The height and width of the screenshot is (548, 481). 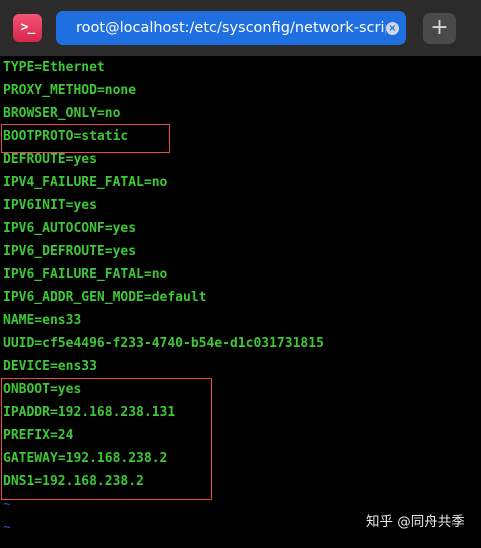 What do you see at coordinates (50, 366) in the screenshot?
I see `config-line: DEVICE=ens33` at bounding box center [50, 366].